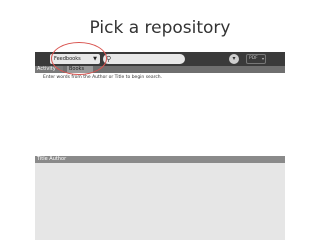 This screenshot has height=240, width=320. I want to click on repository-select-value: Feedbooks, so click(67, 59).